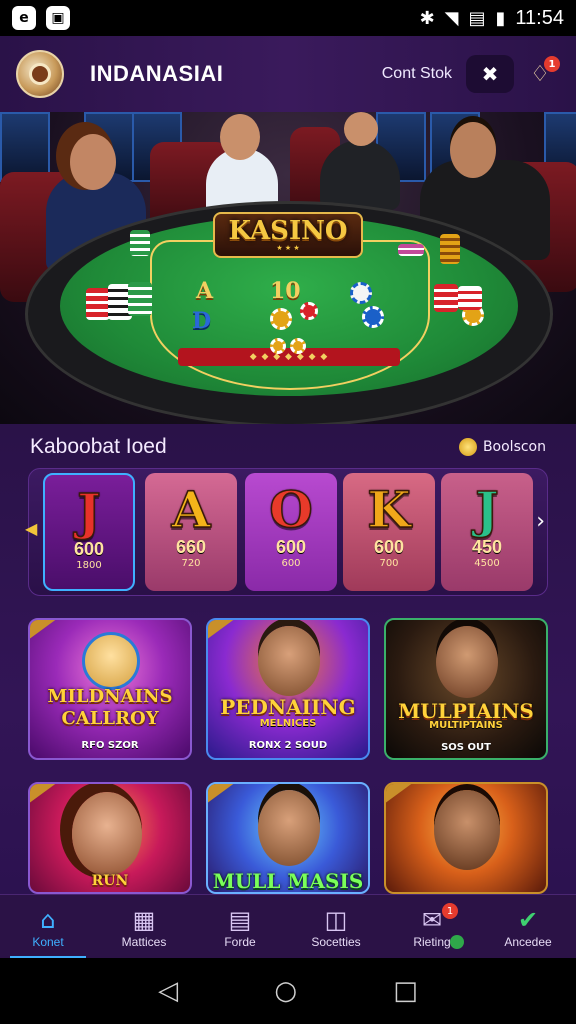 The image size is (576, 1024). I want to click on nav-label: Mattices, so click(144, 941).